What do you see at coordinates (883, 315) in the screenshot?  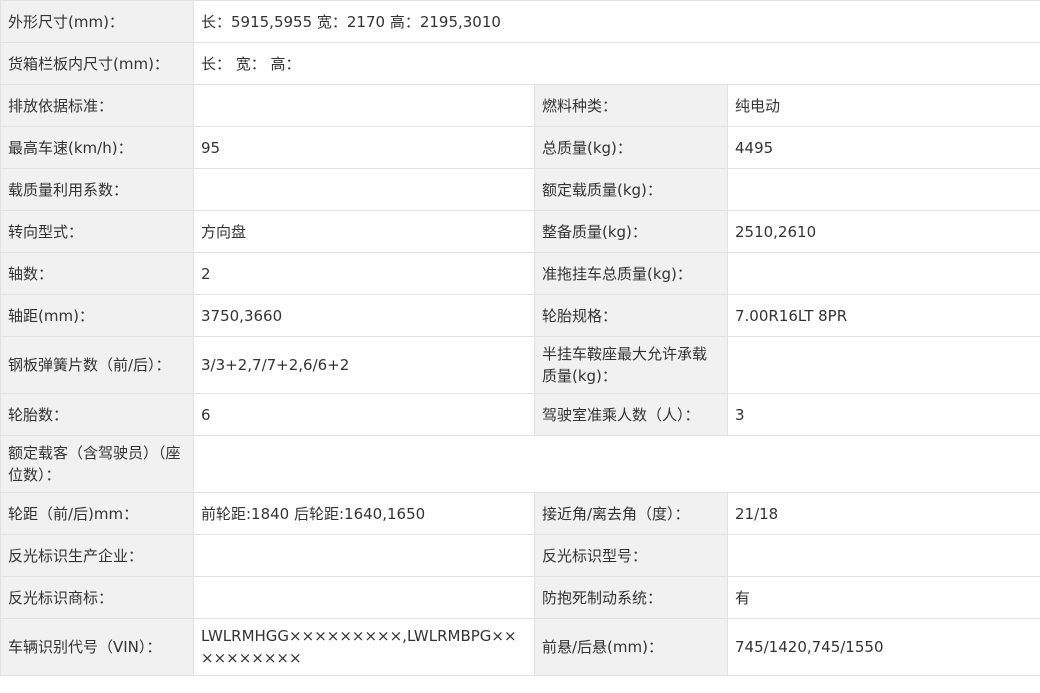 I see `spec-value: 7.00R16LT 8PR` at bounding box center [883, 315].